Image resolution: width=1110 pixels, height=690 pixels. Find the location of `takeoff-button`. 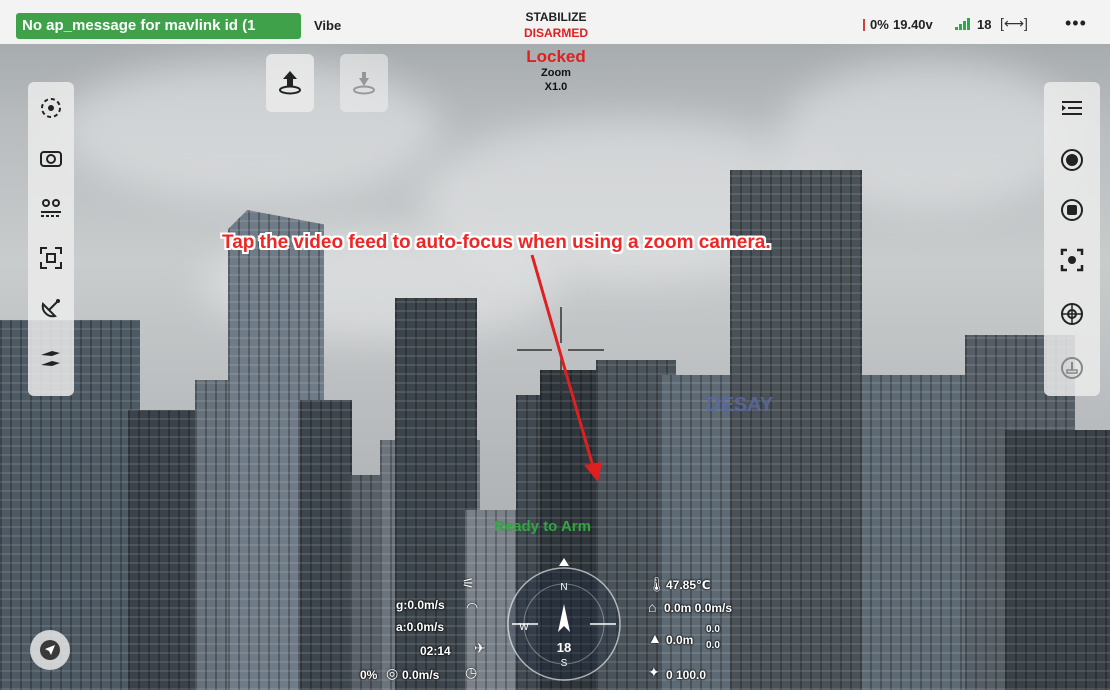

takeoff-button is located at coordinates (290, 83).